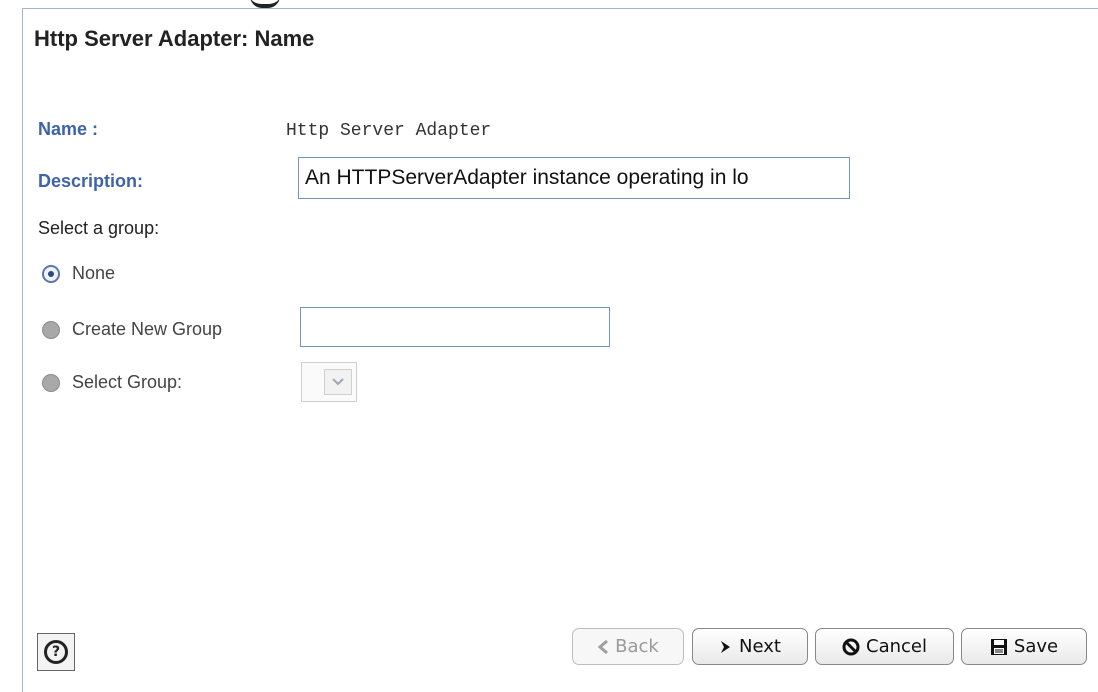 The image size is (1098, 692). What do you see at coordinates (338, 382) in the screenshot?
I see `chevron-down-icon` at bounding box center [338, 382].